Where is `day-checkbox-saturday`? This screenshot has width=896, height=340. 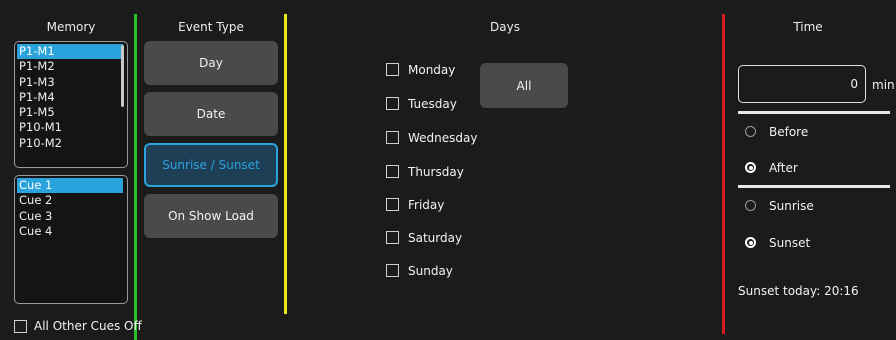
day-checkbox-saturday is located at coordinates (392, 237).